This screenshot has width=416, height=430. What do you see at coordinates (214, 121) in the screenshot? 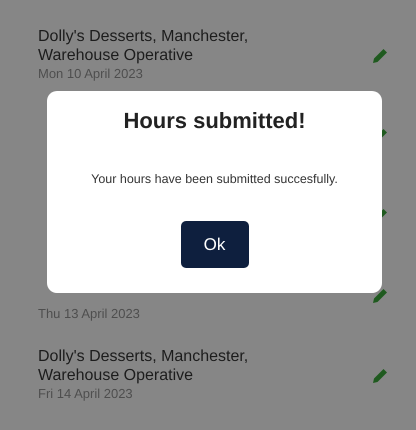
I see `dialog-title: Hours submitted!` at bounding box center [214, 121].